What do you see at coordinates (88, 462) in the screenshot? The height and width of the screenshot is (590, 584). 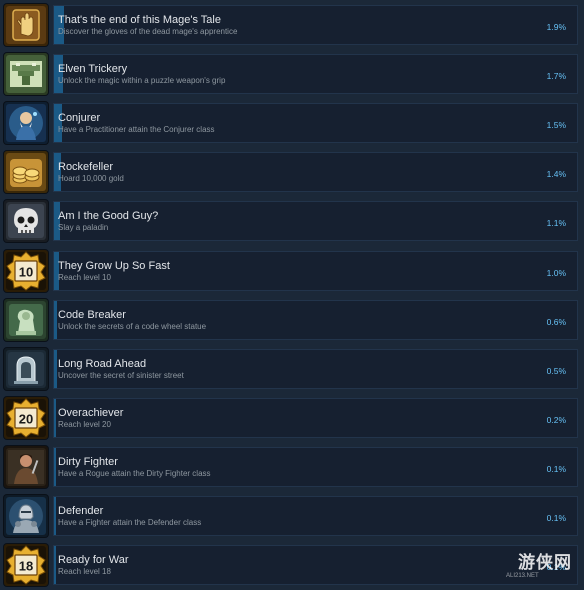 I see `achievement-name: Dirty Fighter` at bounding box center [88, 462].